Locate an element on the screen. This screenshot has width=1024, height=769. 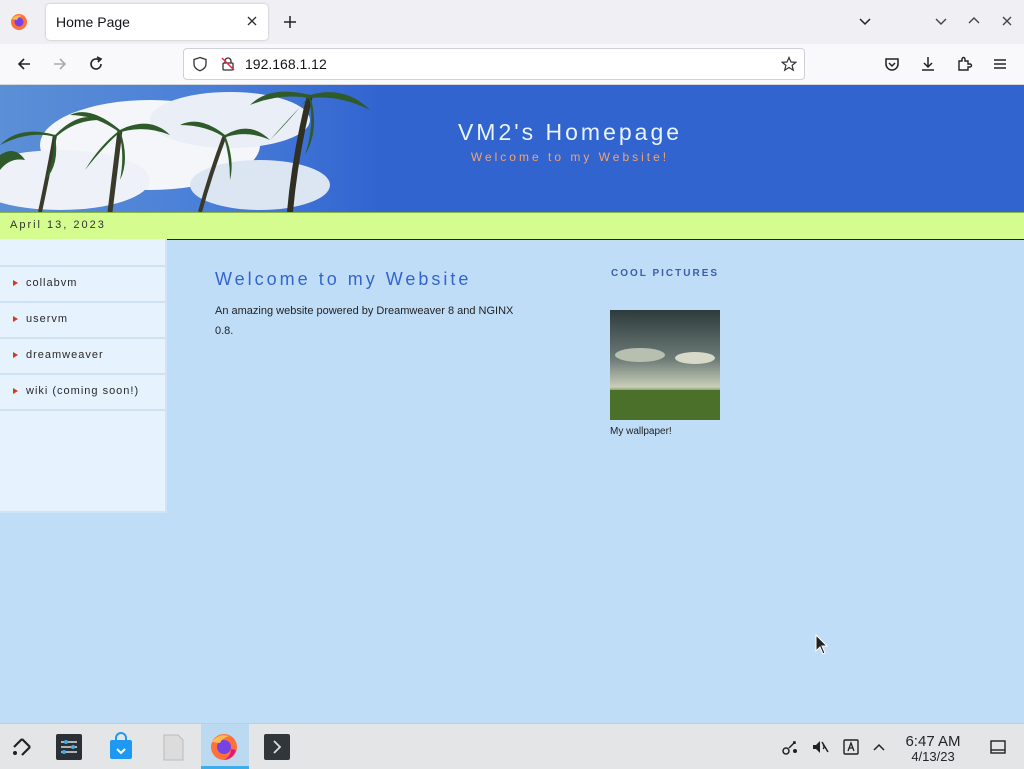
sidebar-divider is located at coordinates (82, 417).